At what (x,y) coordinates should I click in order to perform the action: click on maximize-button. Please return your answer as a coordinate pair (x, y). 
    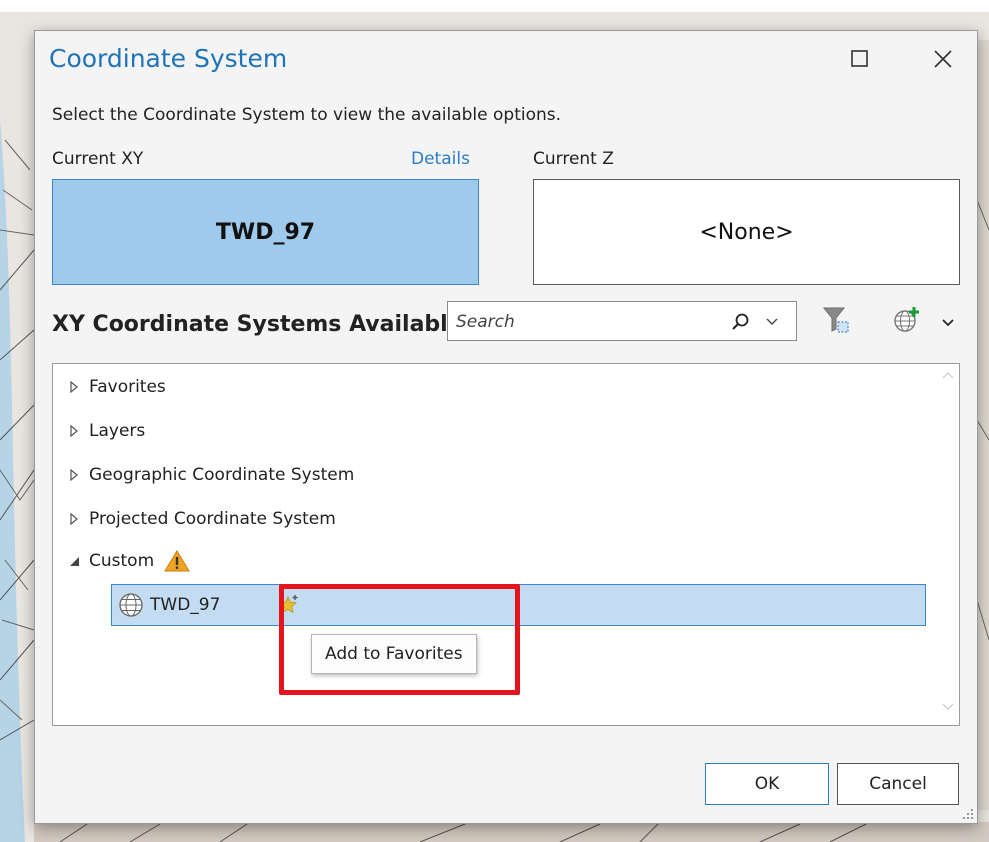
    Looking at the image, I should click on (860, 59).